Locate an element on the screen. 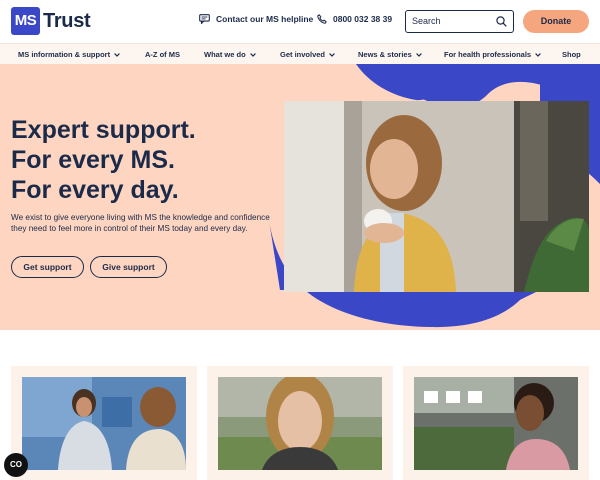 Image resolution: width=600 pixels, height=480 pixels. logo-wordmark: Trust is located at coordinates (67, 20).